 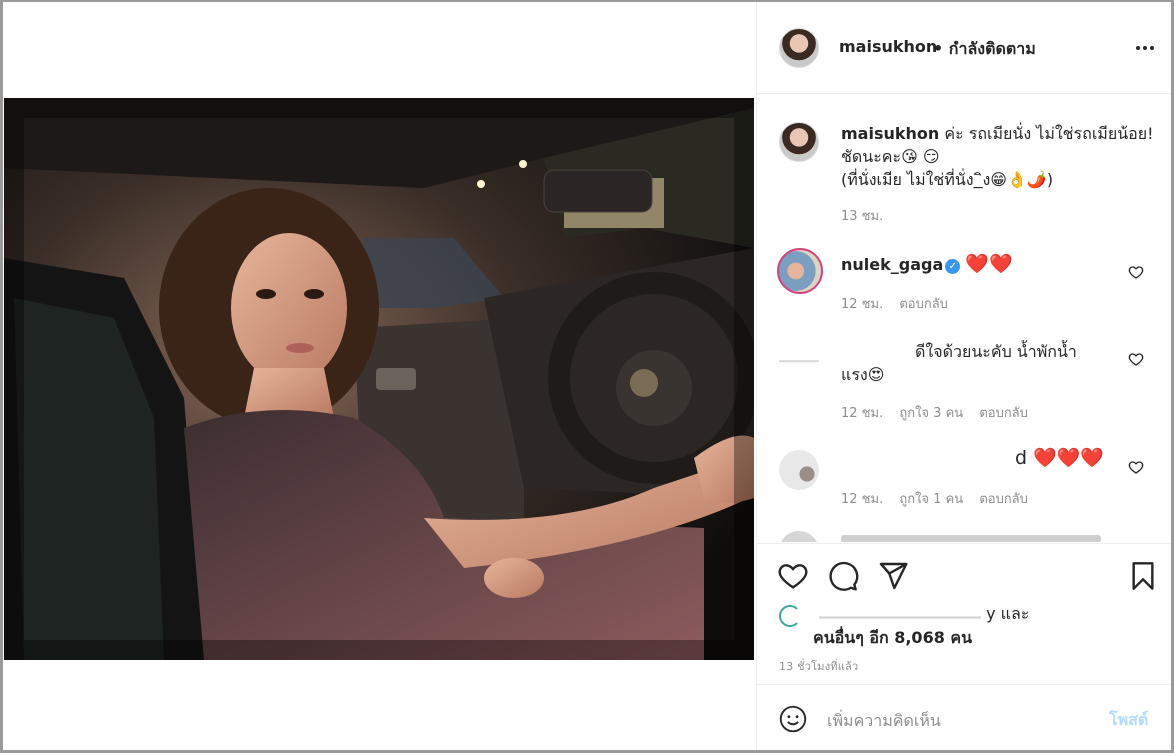 I want to click on liker-avatar, so click(x=790, y=616).